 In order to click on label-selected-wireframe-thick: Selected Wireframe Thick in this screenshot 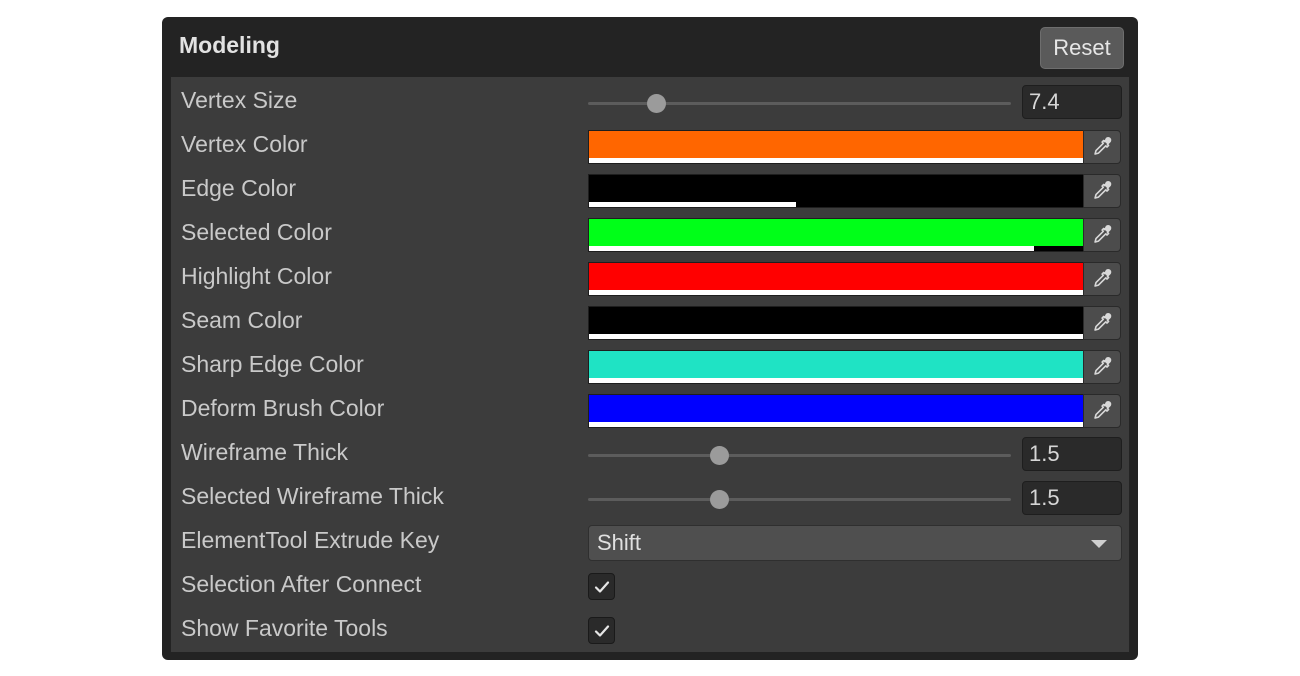, I will do `click(312, 496)`.